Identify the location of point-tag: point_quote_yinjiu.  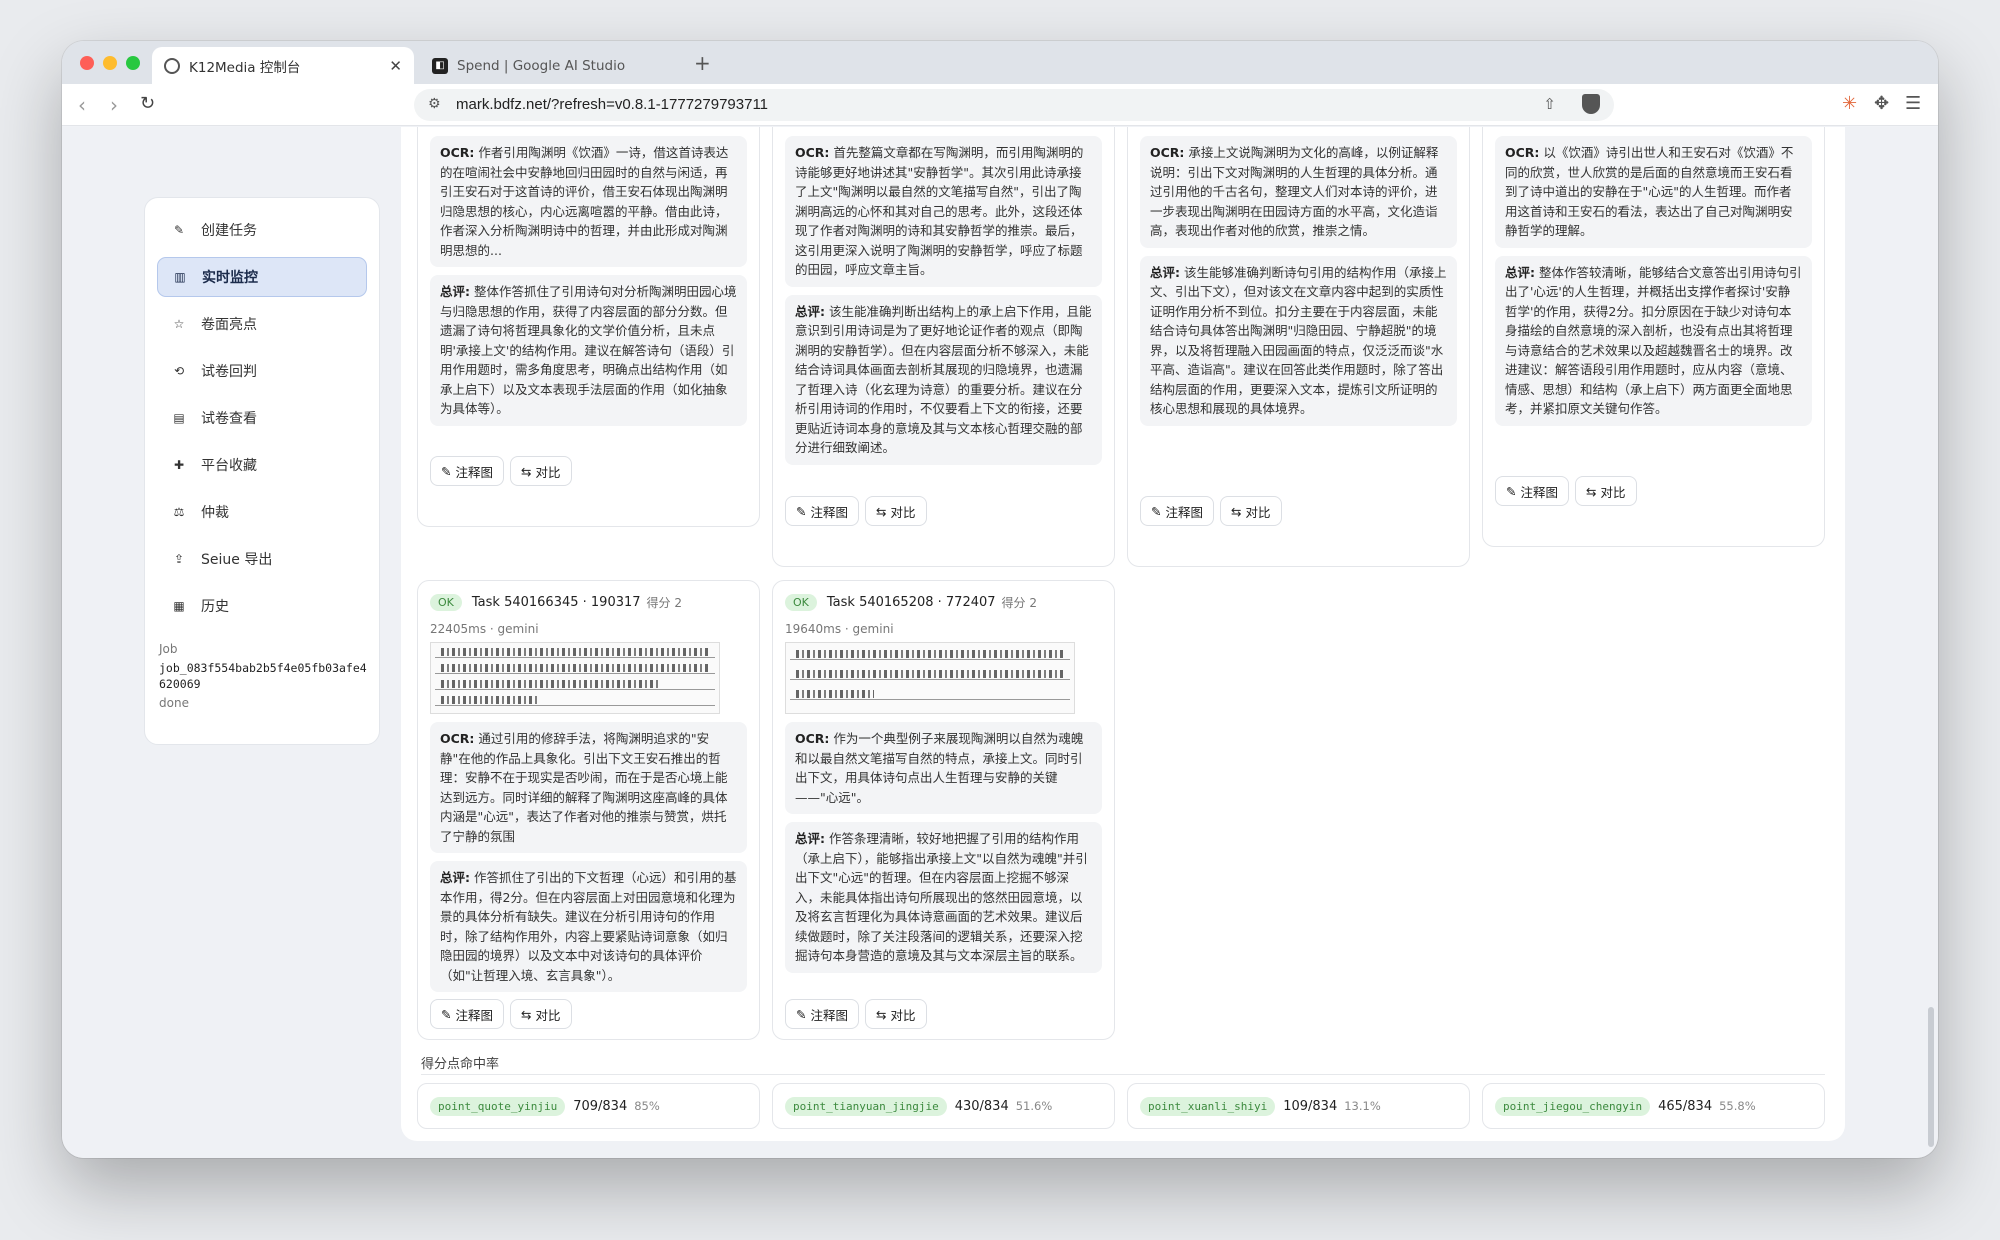
(498, 1106).